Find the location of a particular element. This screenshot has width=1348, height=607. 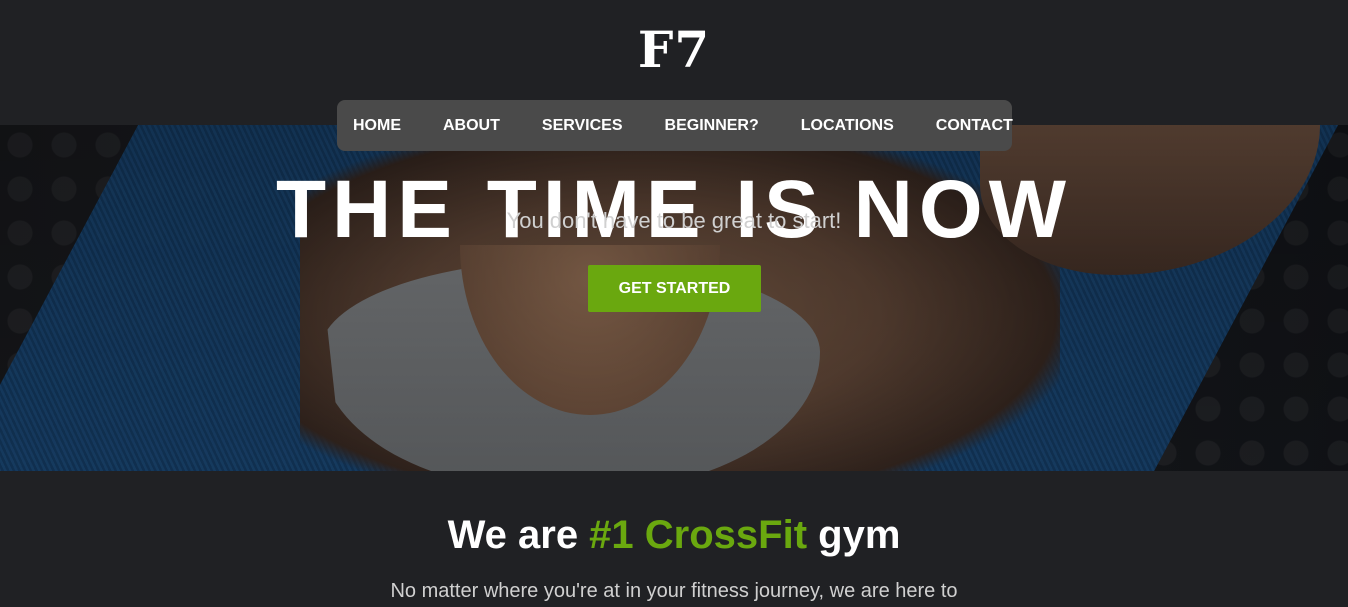

nav-item-home: HOME is located at coordinates (377, 126).